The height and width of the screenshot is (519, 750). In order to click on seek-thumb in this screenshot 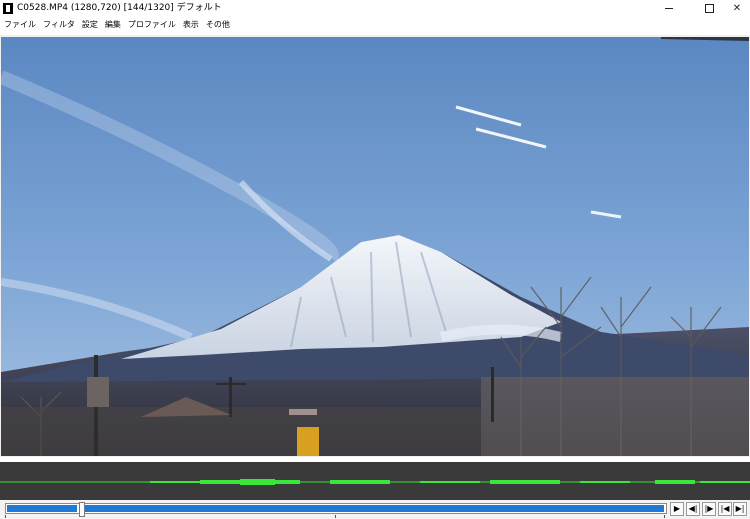, I will do `click(82, 509)`.